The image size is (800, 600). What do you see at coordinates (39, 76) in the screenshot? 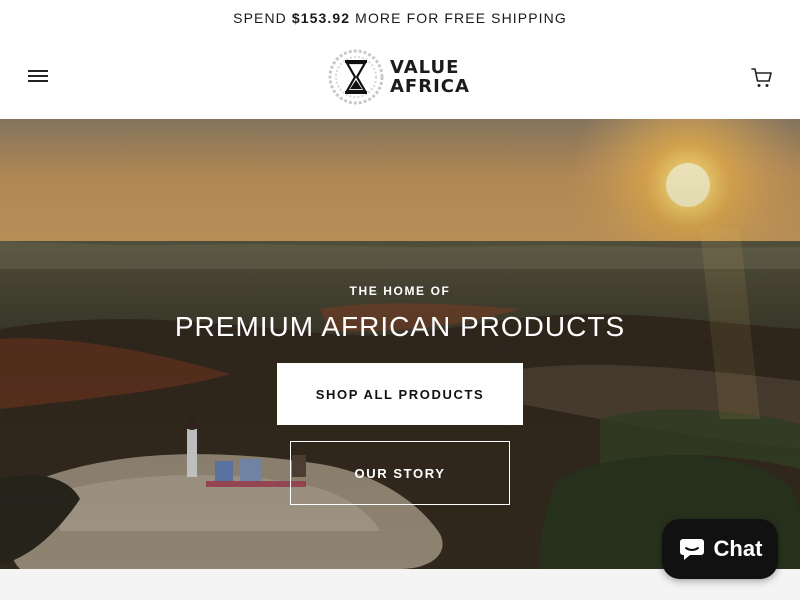
I see `hamburger-menu-icon` at bounding box center [39, 76].